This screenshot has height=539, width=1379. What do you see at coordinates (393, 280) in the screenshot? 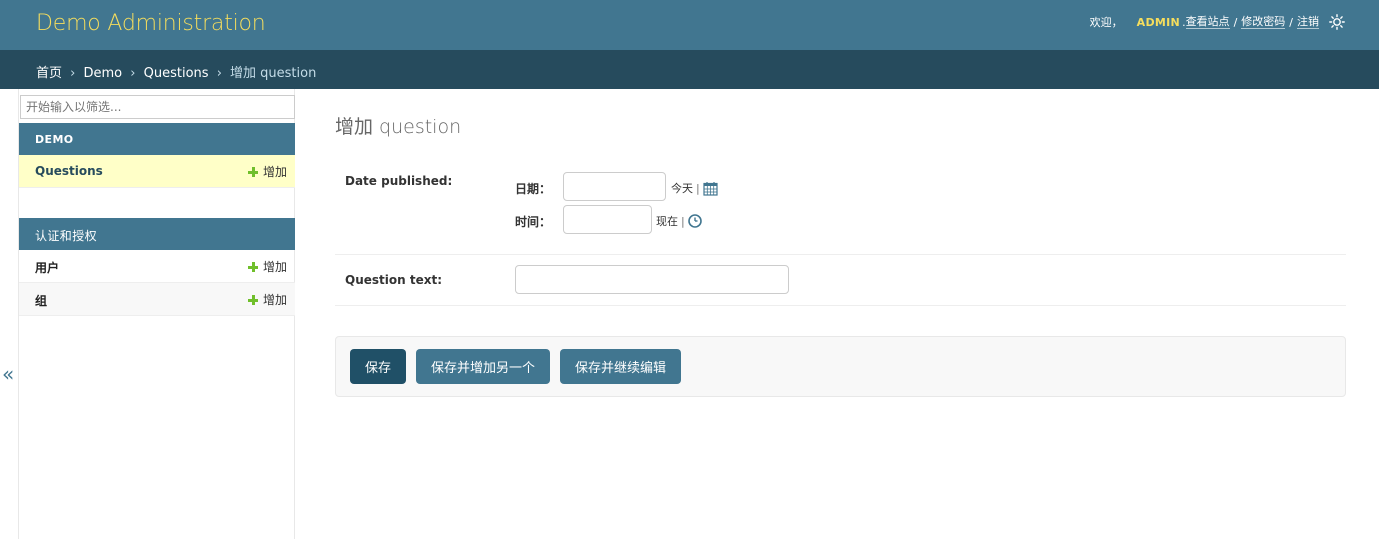
I see `question-text-label: Question text:` at bounding box center [393, 280].